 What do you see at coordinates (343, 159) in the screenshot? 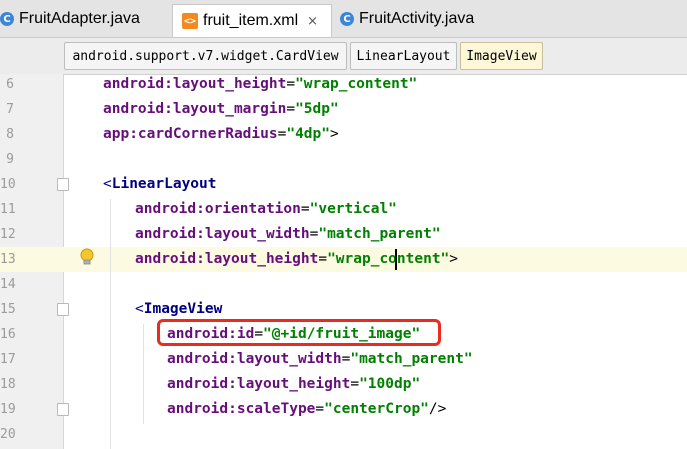
I see `code-line: 9` at bounding box center [343, 159].